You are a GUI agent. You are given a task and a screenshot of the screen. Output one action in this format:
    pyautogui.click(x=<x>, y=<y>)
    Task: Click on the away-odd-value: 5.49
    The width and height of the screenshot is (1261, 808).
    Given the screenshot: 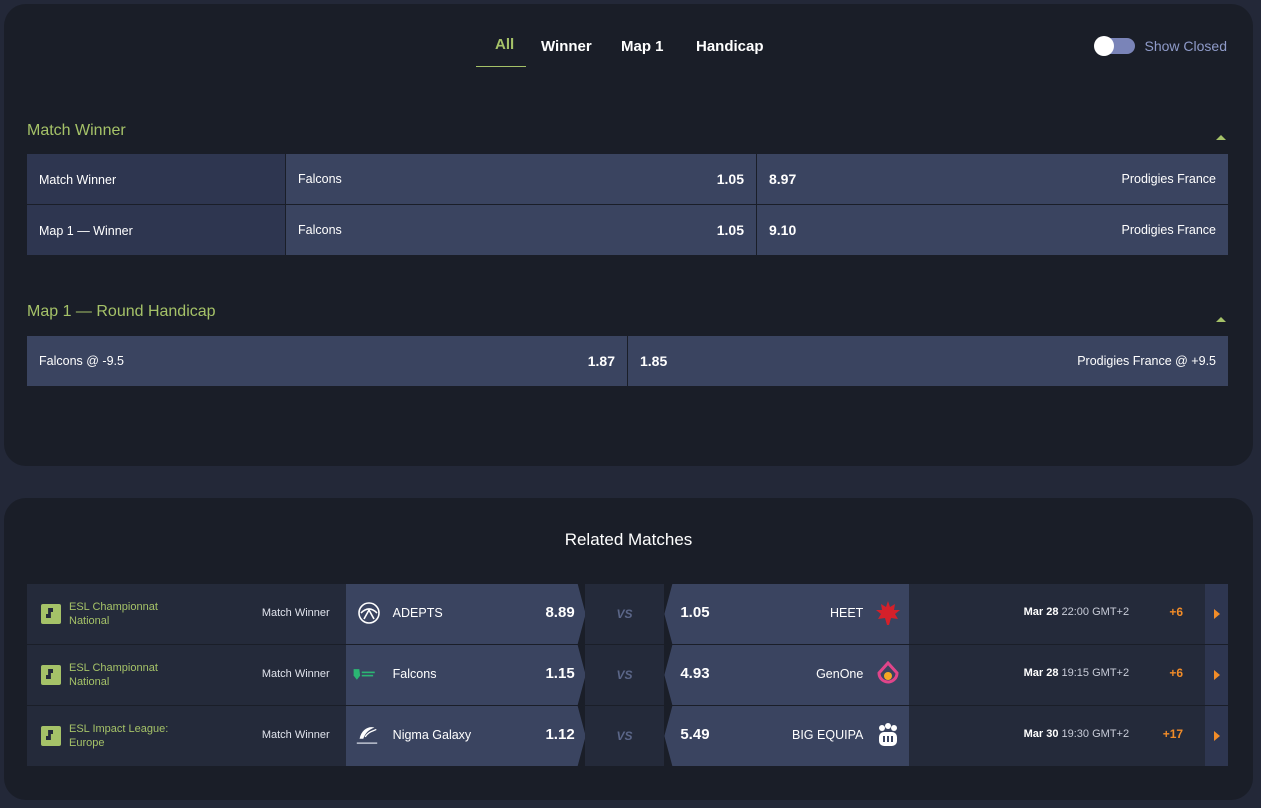 What is the action you would take?
    pyautogui.click(x=695, y=734)
    